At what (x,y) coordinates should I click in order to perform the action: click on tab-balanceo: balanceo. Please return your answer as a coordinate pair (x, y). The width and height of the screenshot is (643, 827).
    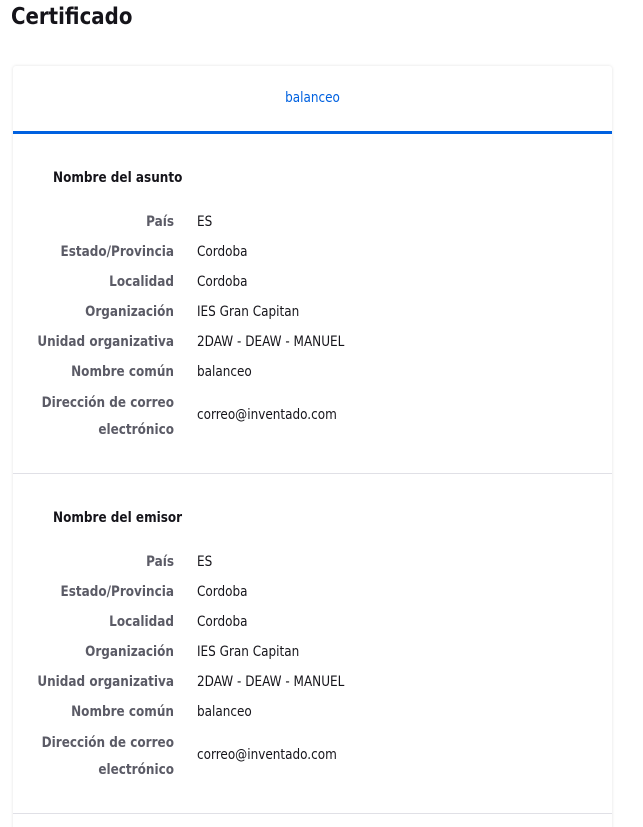
    Looking at the image, I should click on (312, 98).